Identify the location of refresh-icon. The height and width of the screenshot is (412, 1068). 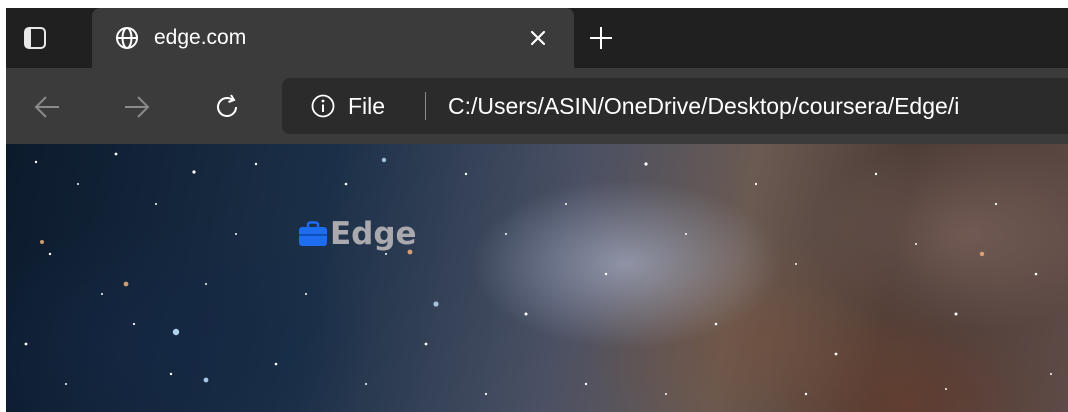
(227, 106).